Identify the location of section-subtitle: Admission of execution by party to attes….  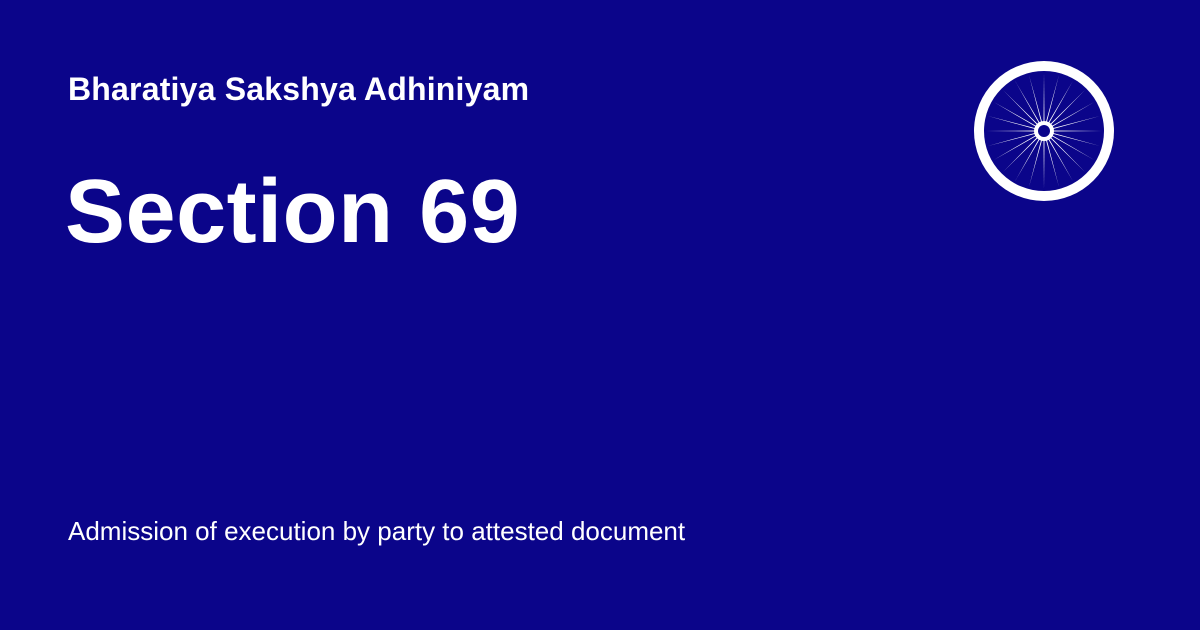
(377, 531).